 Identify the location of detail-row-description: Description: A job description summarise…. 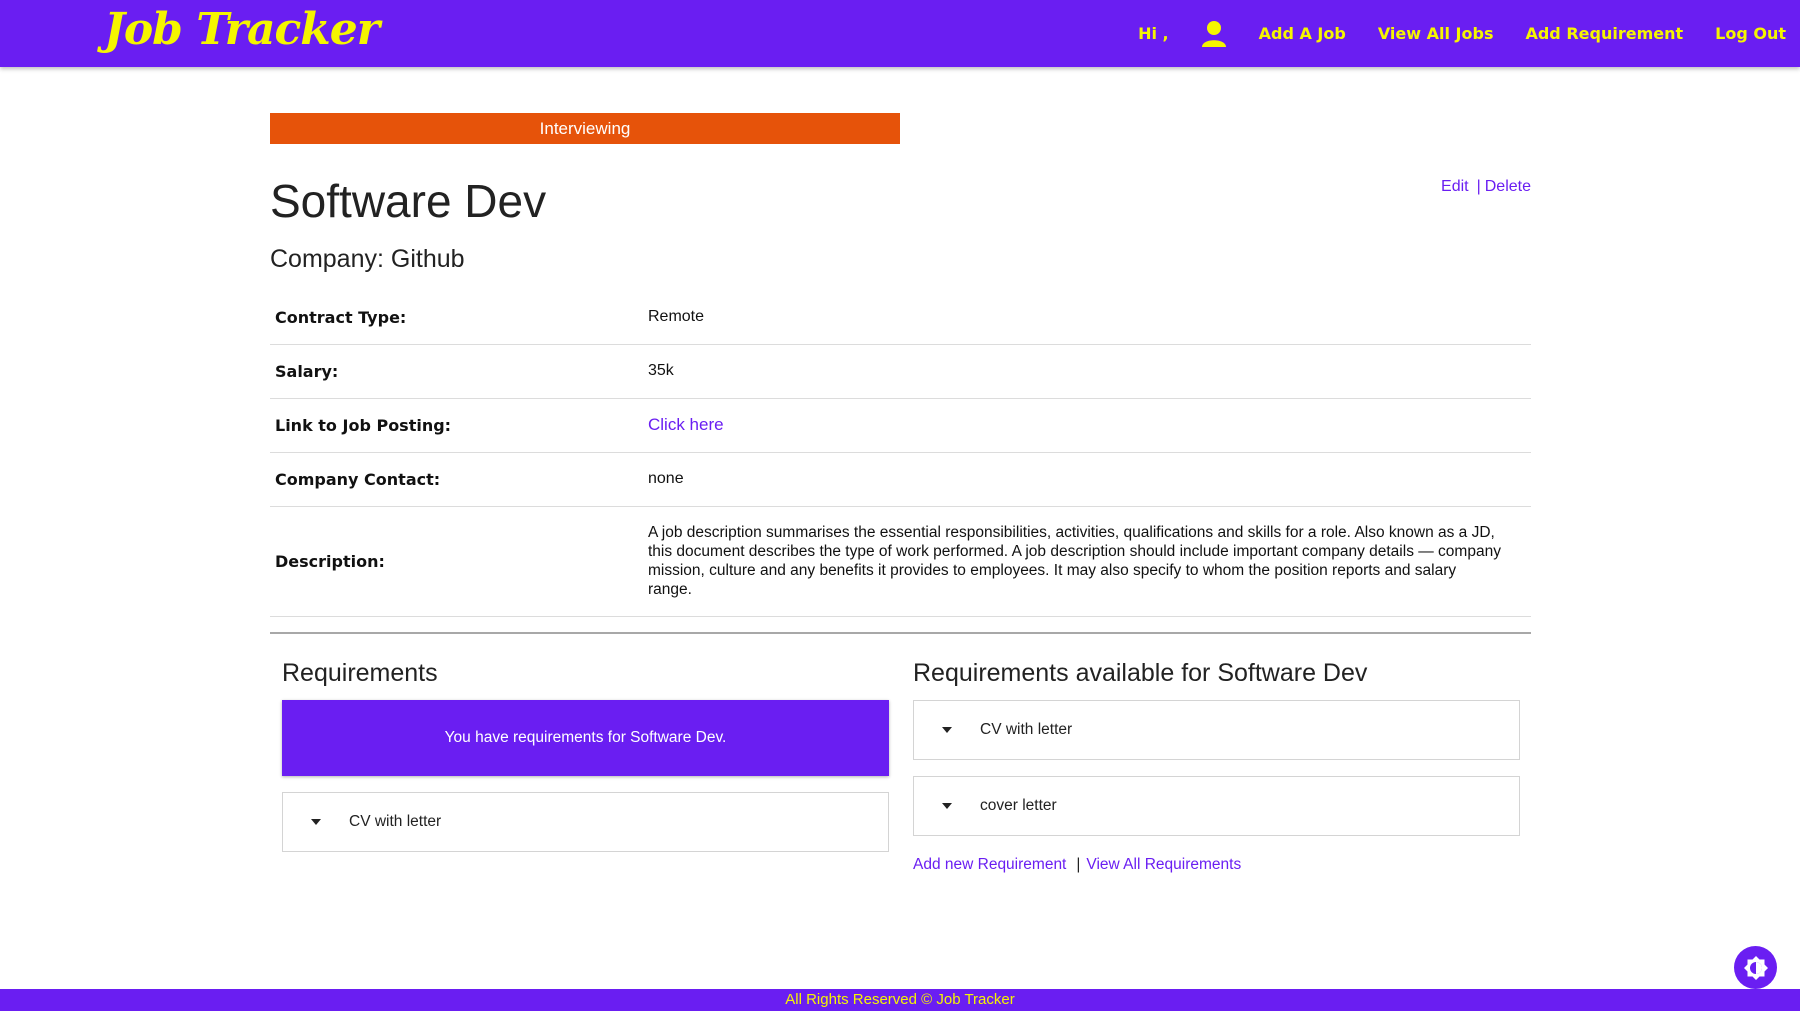
(900, 561).